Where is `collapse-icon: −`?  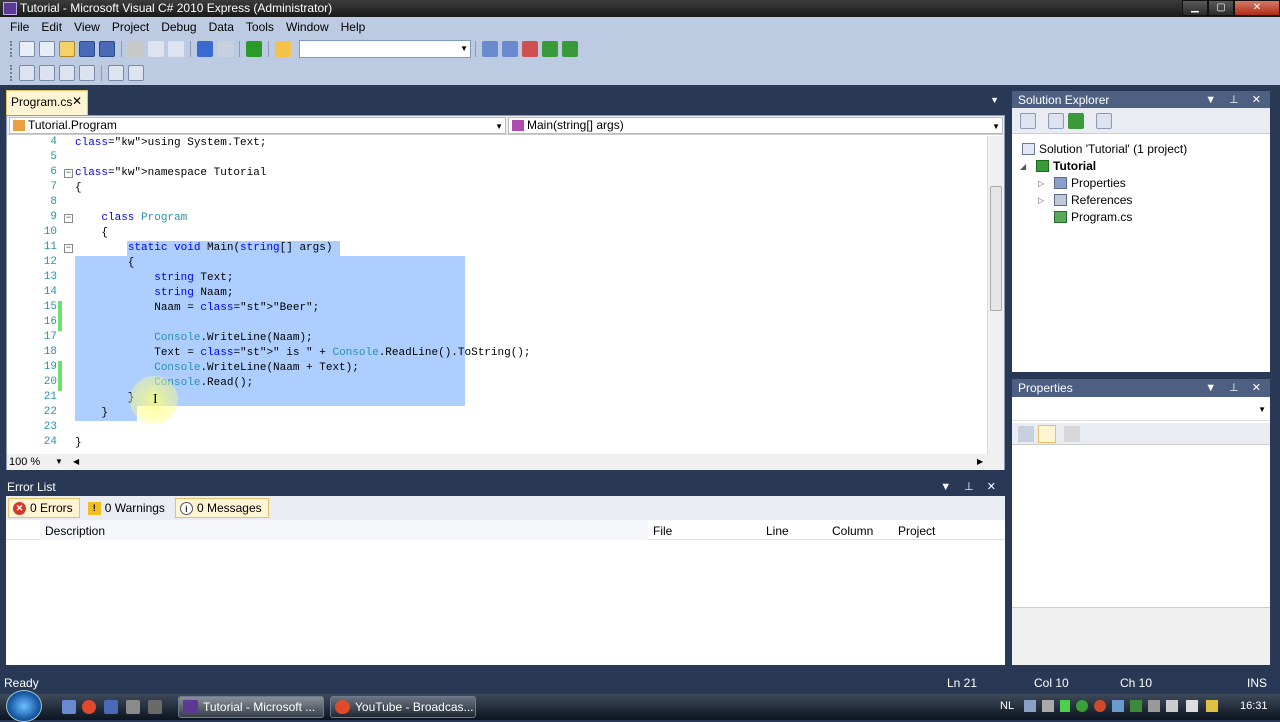 collapse-icon: − is located at coordinates (68, 248).